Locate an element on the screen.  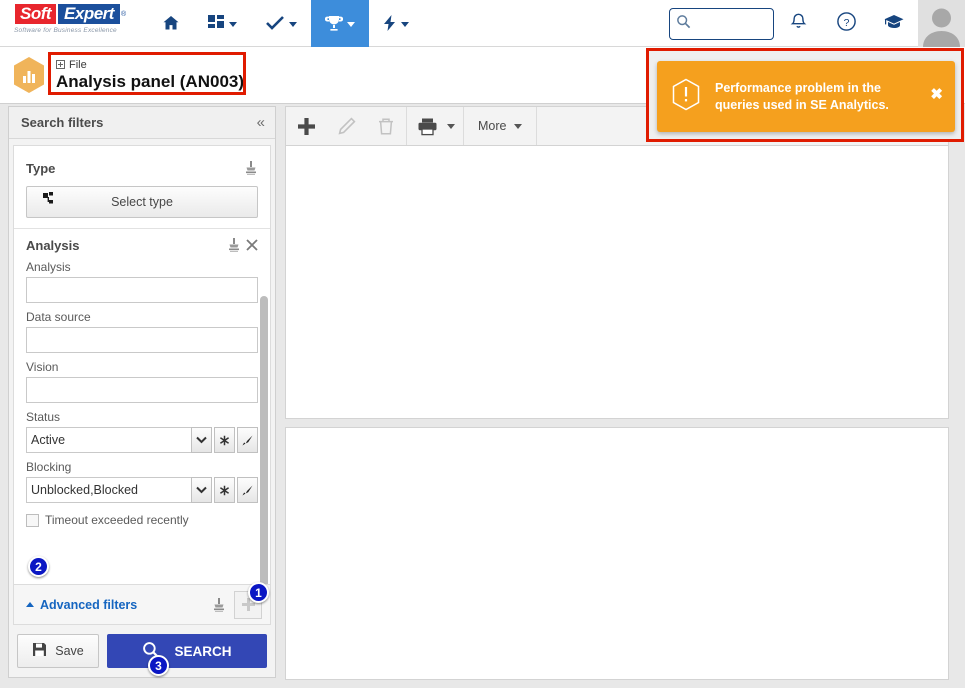
plus-icon is located at coordinates (306, 126).